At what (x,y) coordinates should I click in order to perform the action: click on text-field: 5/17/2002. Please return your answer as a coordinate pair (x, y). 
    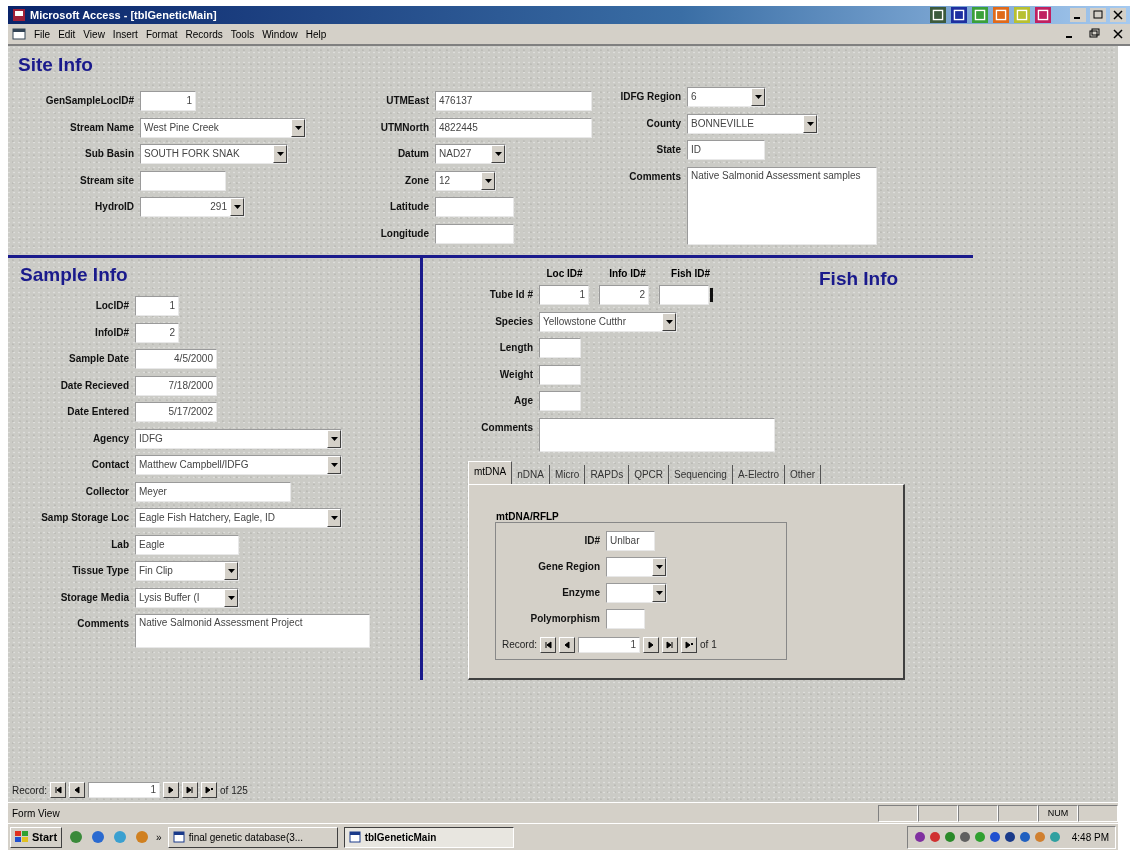
    Looking at the image, I should click on (176, 412).